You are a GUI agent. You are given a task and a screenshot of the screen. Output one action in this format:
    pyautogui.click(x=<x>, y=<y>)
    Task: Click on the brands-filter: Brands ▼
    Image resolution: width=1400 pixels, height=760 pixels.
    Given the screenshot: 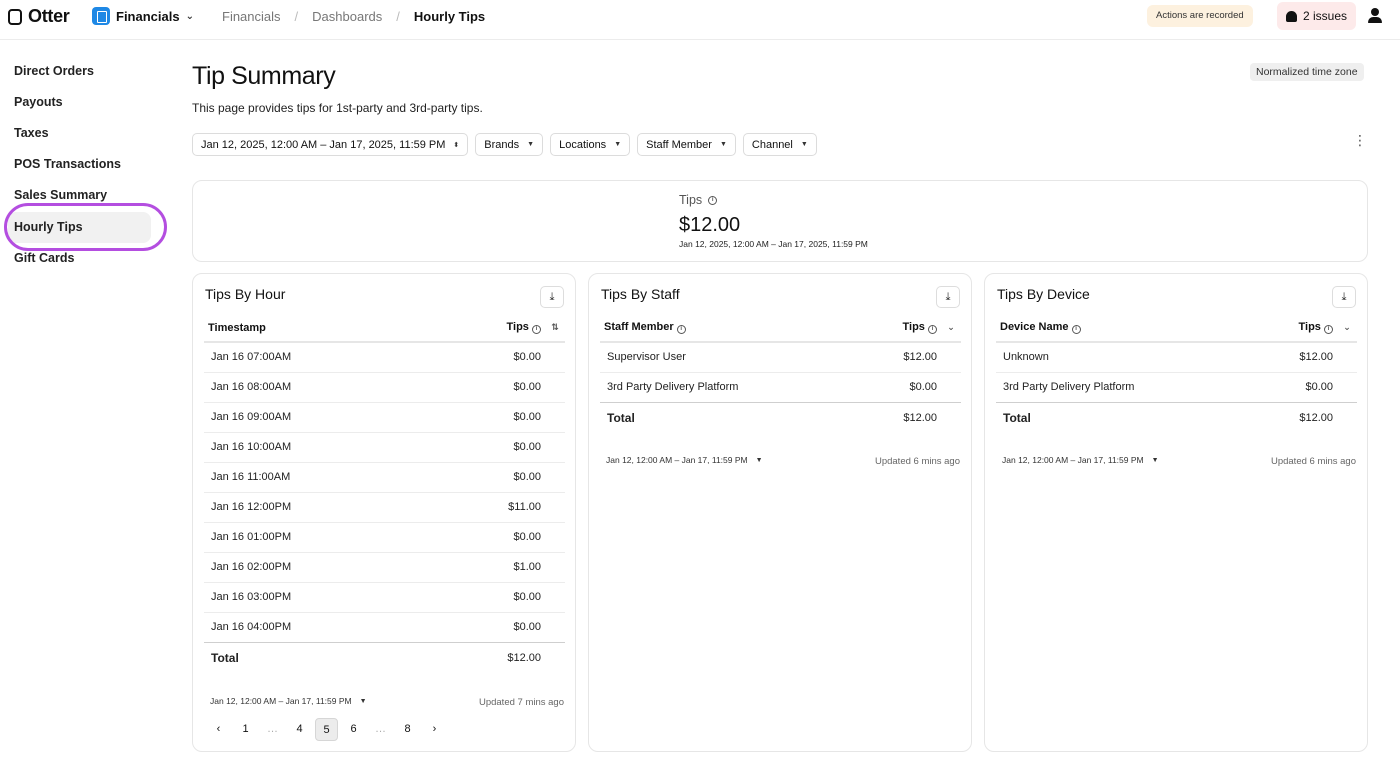 What is the action you would take?
    pyautogui.click(x=509, y=144)
    